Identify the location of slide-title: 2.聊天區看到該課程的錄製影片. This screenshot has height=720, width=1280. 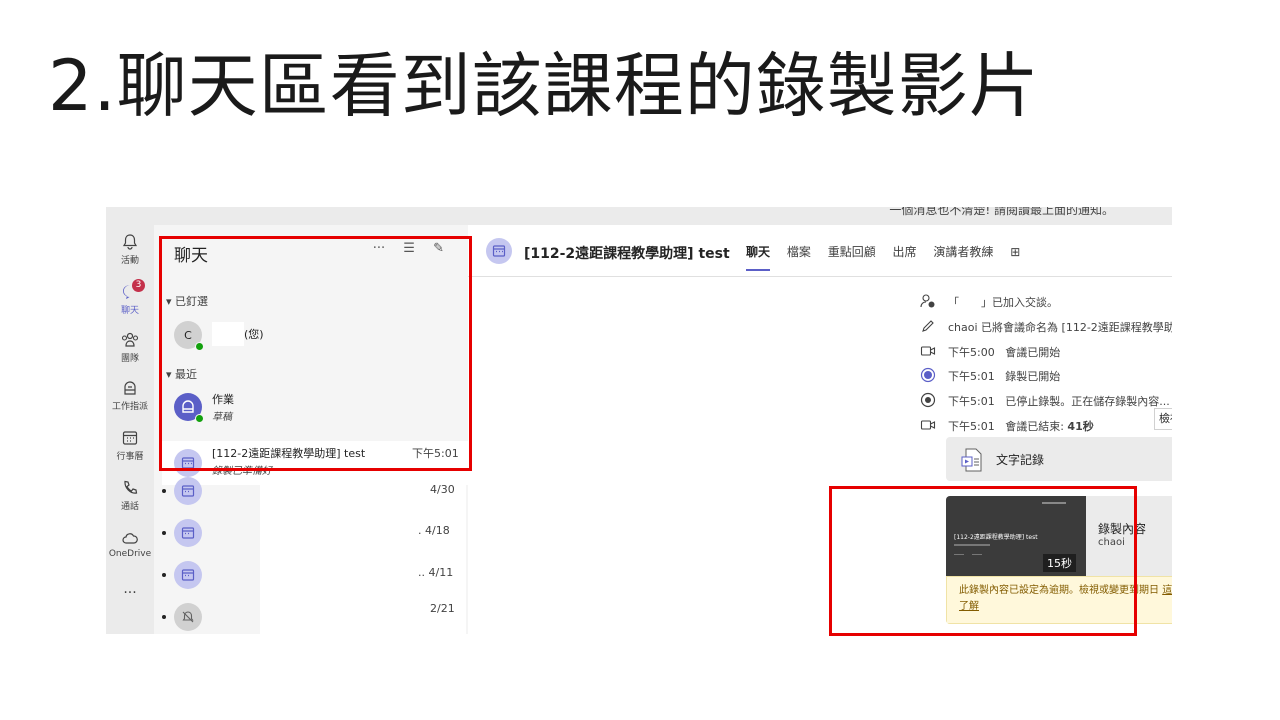
(544, 86).